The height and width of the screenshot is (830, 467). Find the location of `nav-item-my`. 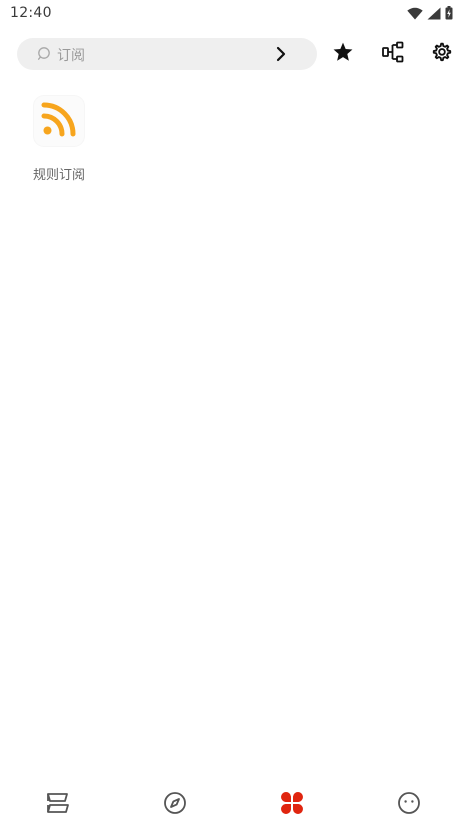

nav-item-my is located at coordinates (408, 805).